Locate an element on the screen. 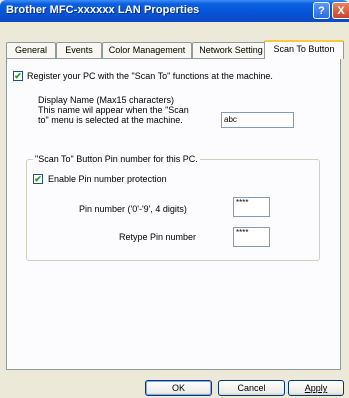 Image resolution: width=349 pixels, height=398 pixels. tab-color-management: Color Management is located at coordinates (147, 50).